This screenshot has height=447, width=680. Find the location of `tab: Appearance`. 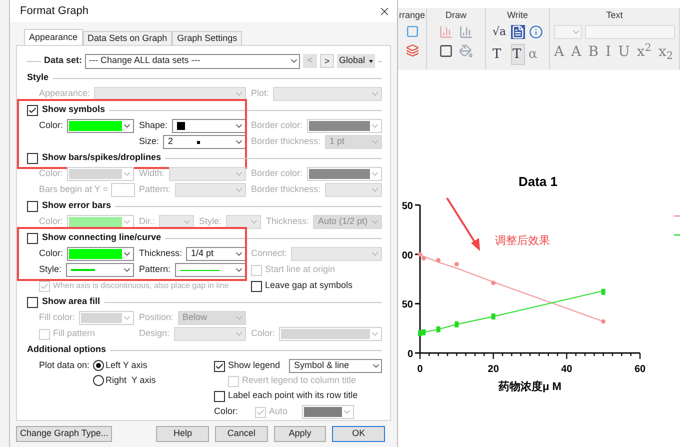

tab: Appearance is located at coordinates (53, 37).